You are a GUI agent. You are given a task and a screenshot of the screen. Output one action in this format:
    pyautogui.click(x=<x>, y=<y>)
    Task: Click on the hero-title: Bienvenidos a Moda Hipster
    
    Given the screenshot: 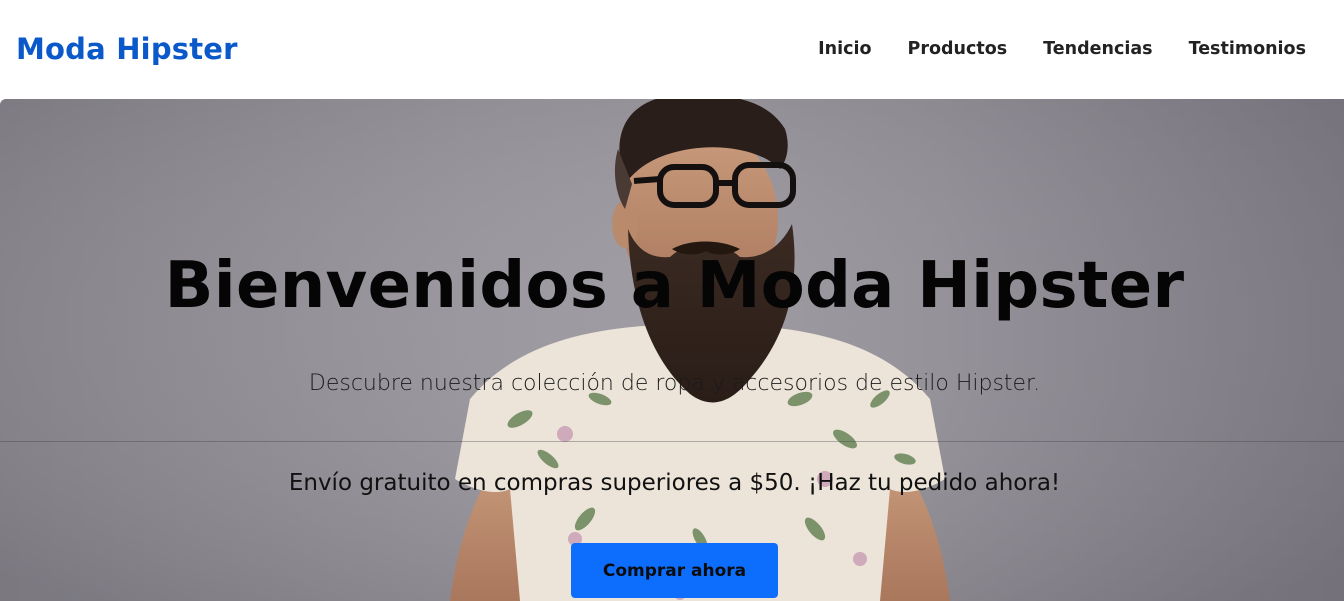 What is the action you would take?
    pyautogui.click(x=674, y=286)
    